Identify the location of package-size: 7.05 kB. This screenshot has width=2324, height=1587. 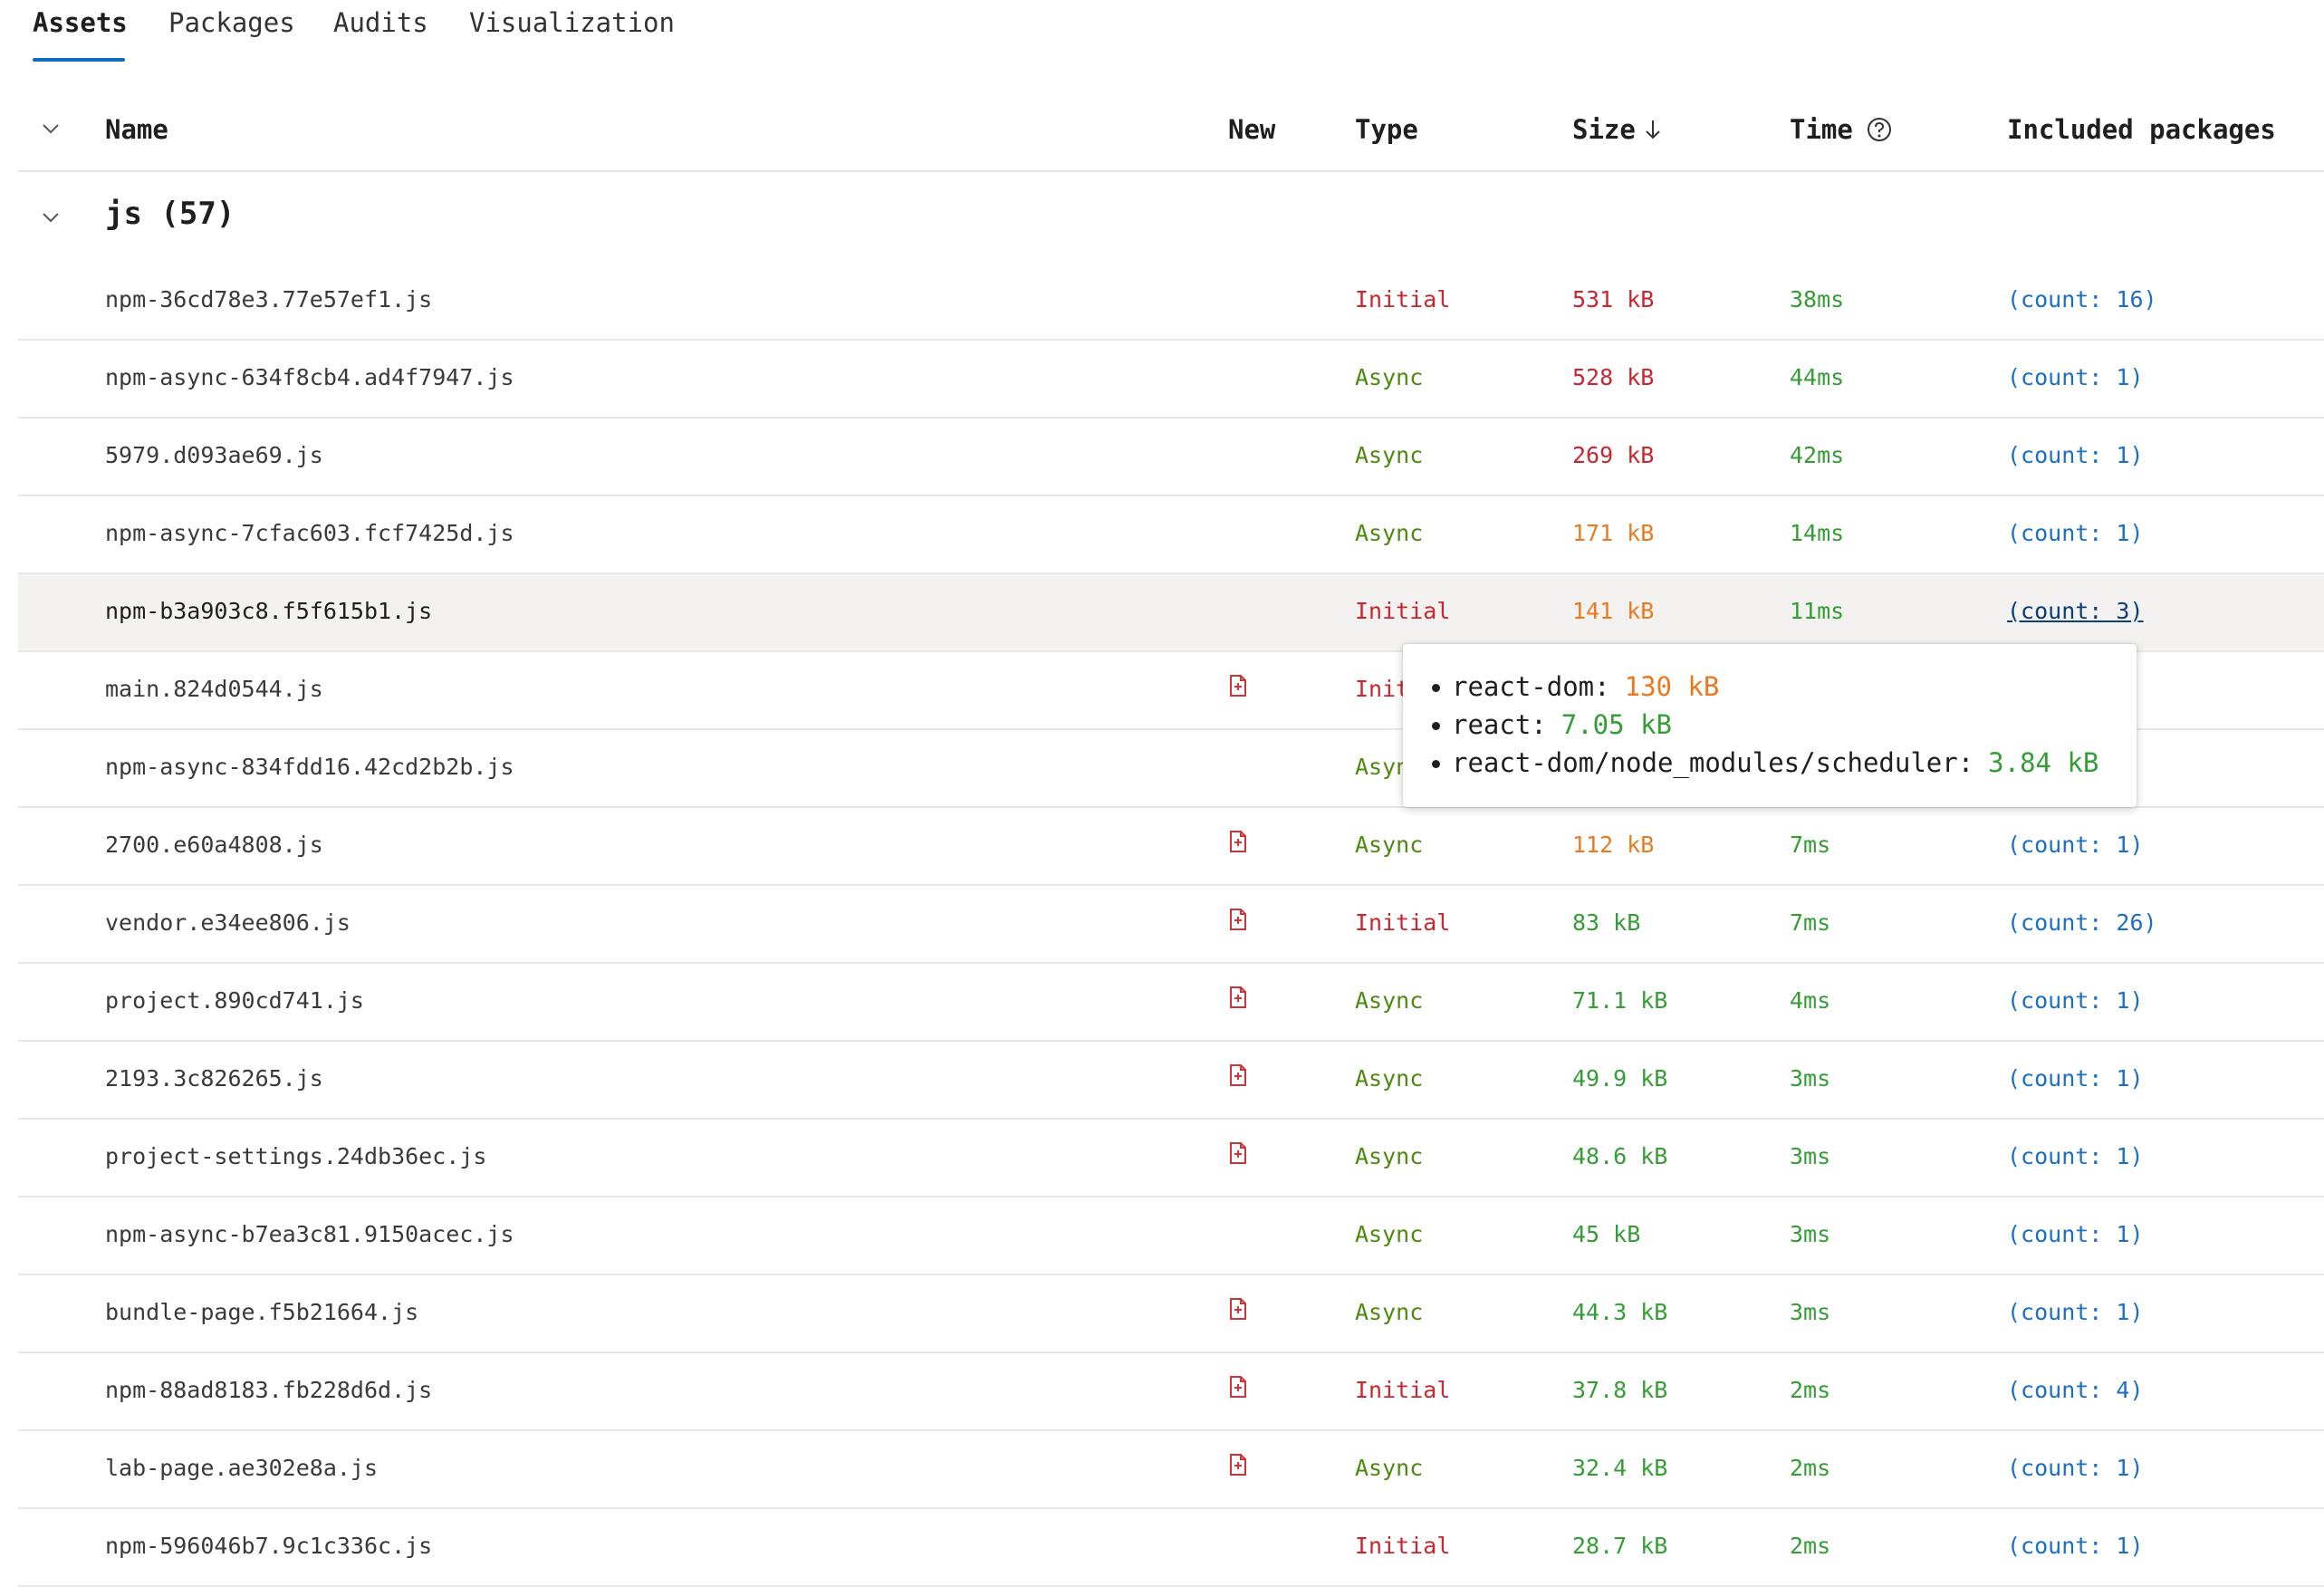
(1616, 725).